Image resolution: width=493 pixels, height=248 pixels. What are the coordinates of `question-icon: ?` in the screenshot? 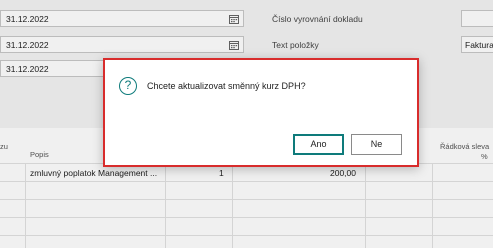 It's located at (128, 86).